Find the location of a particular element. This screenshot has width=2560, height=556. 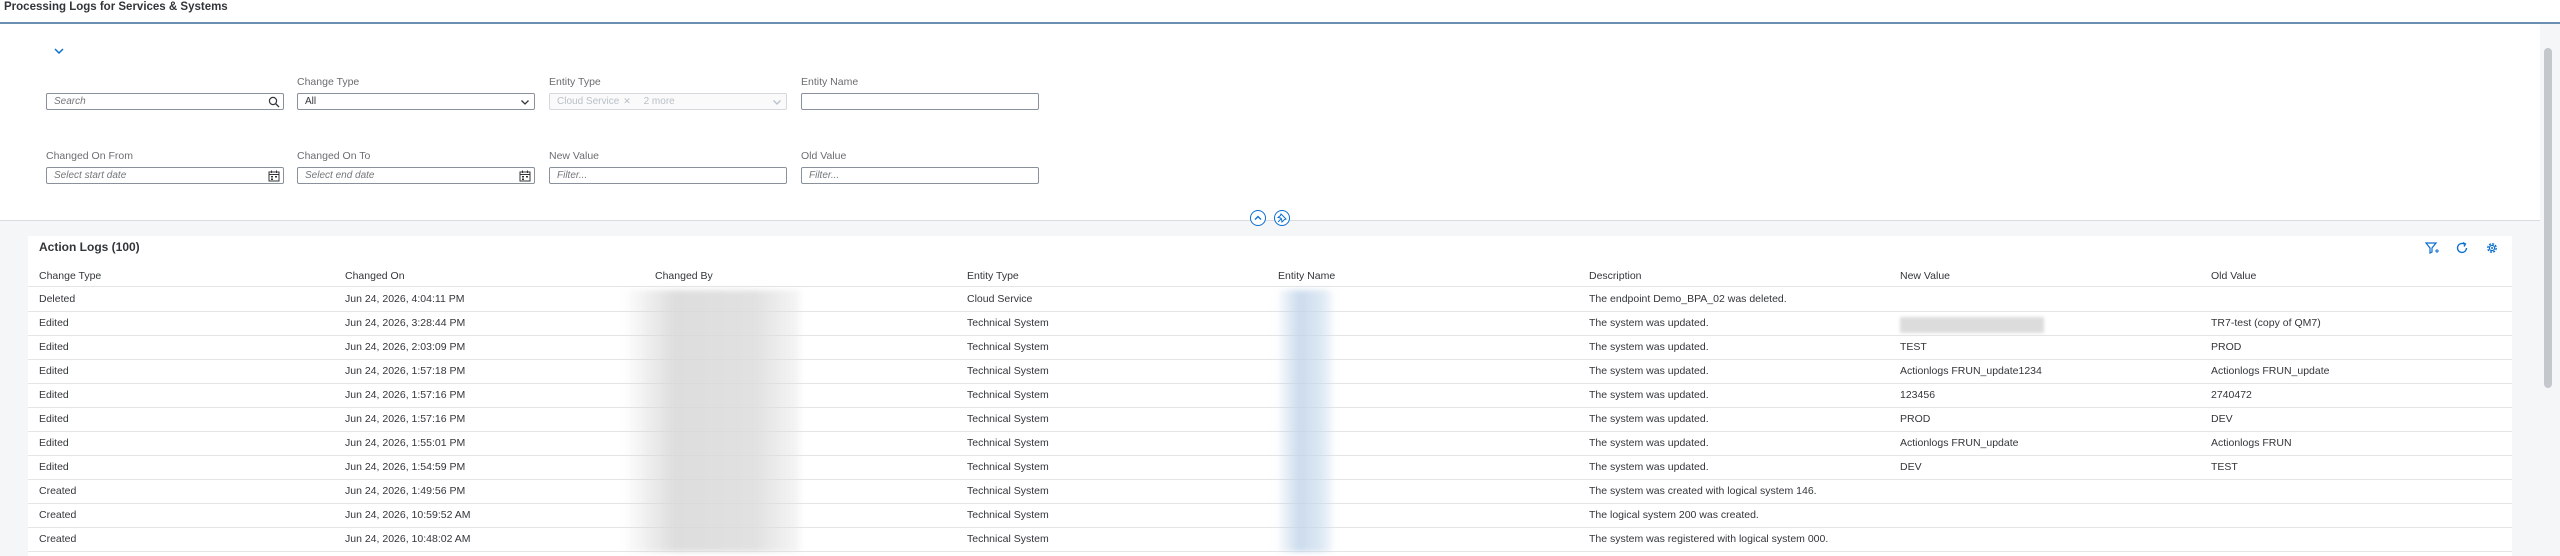

cell-entity-type: Cloud Service is located at coordinates (1000, 299).